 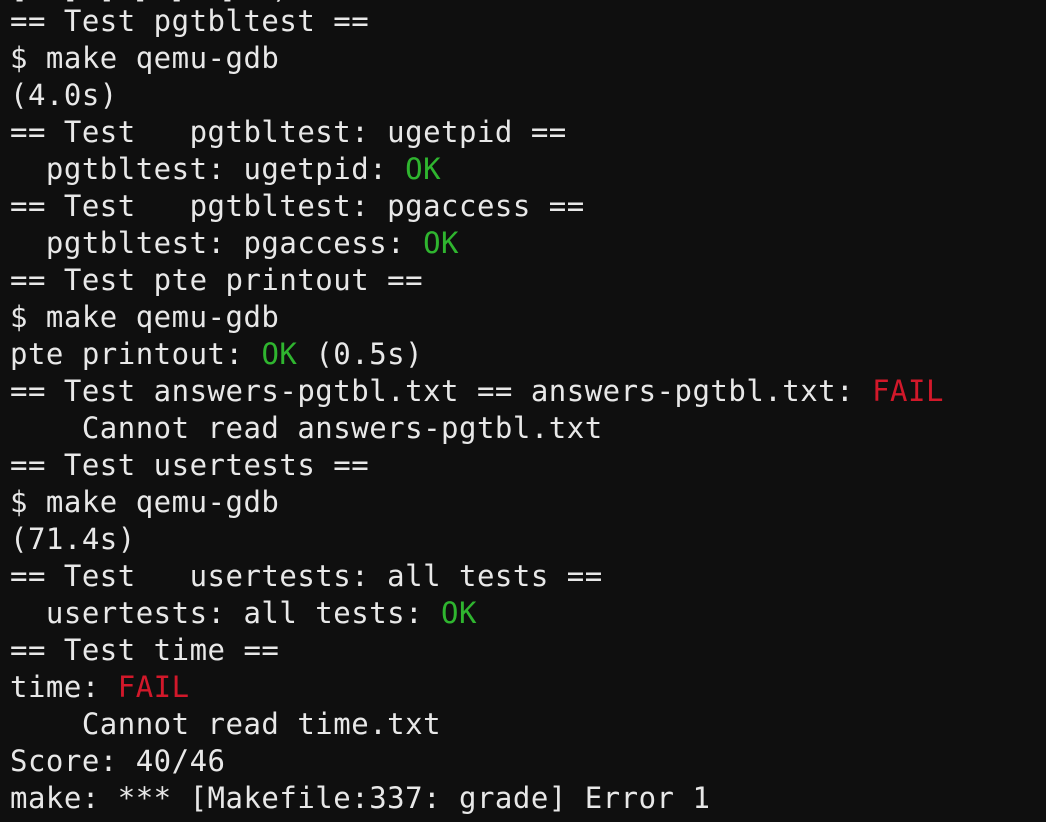 What do you see at coordinates (360, 798) in the screenshot?
I see `line-text: make: *** [Makefile:337: grade] Error 1` at bounding box center [360, 798].